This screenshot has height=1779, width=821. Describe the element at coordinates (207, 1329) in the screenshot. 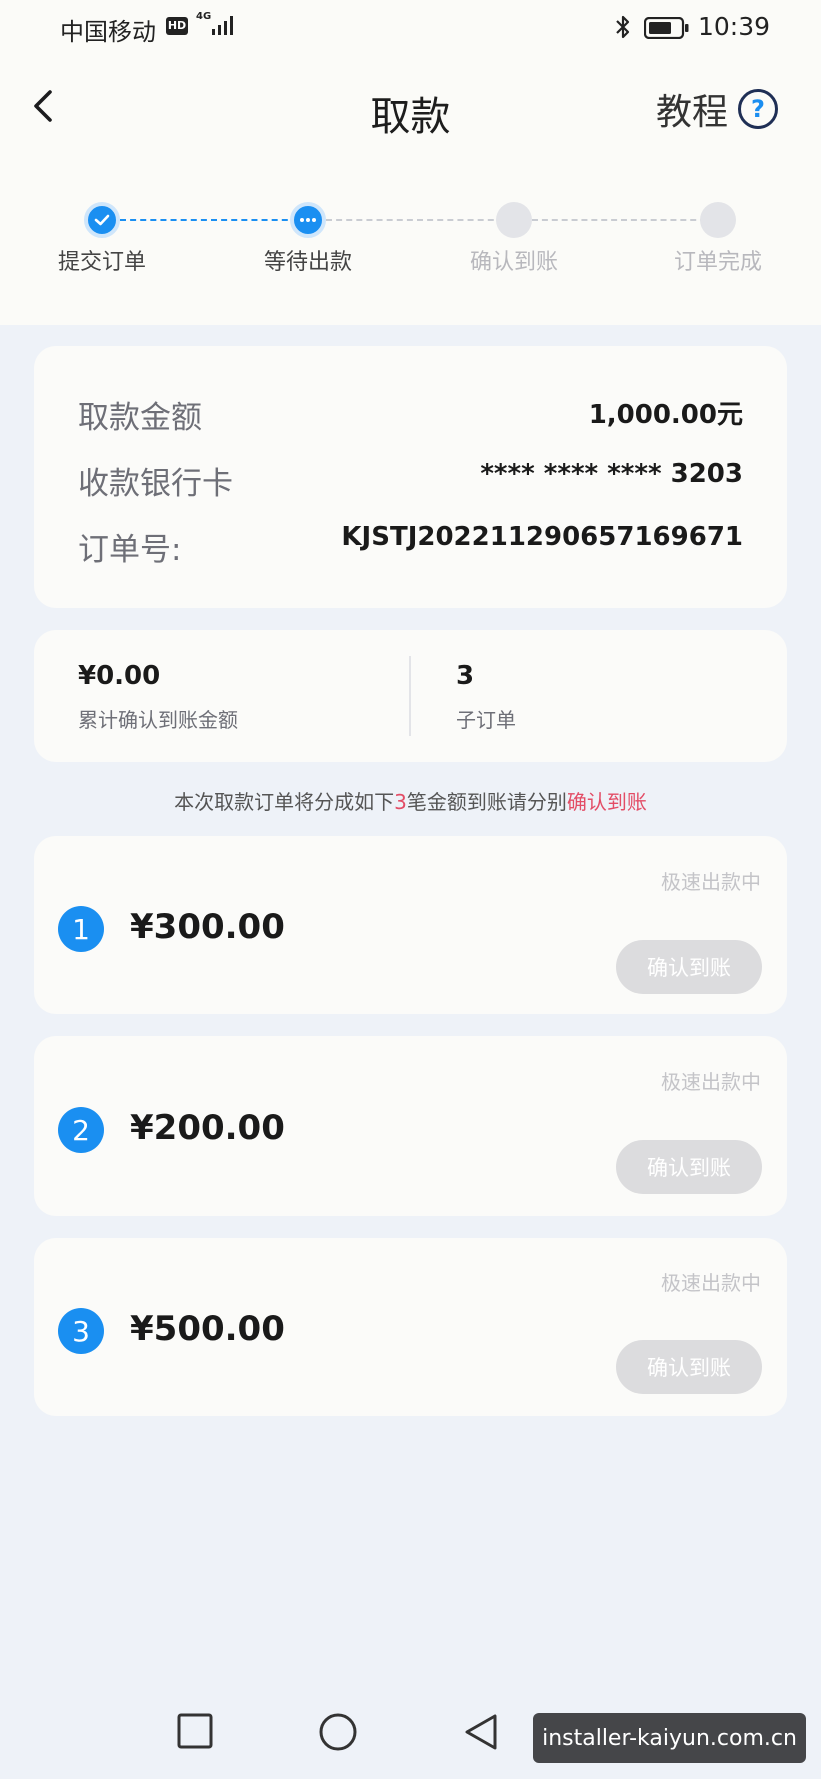

I see `sub-order-amount: ¥500.00` at that location.